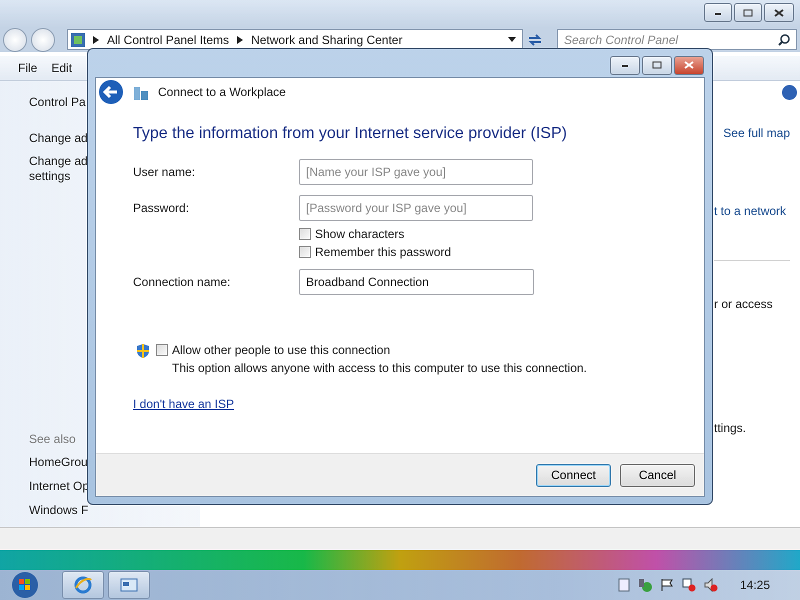 This screenshot has width=800, height=600. What do you see at coordinates (58, 169) in the screenshot?
I see `sidebar-link: Change ad settings` at bounding box center [58, 169].